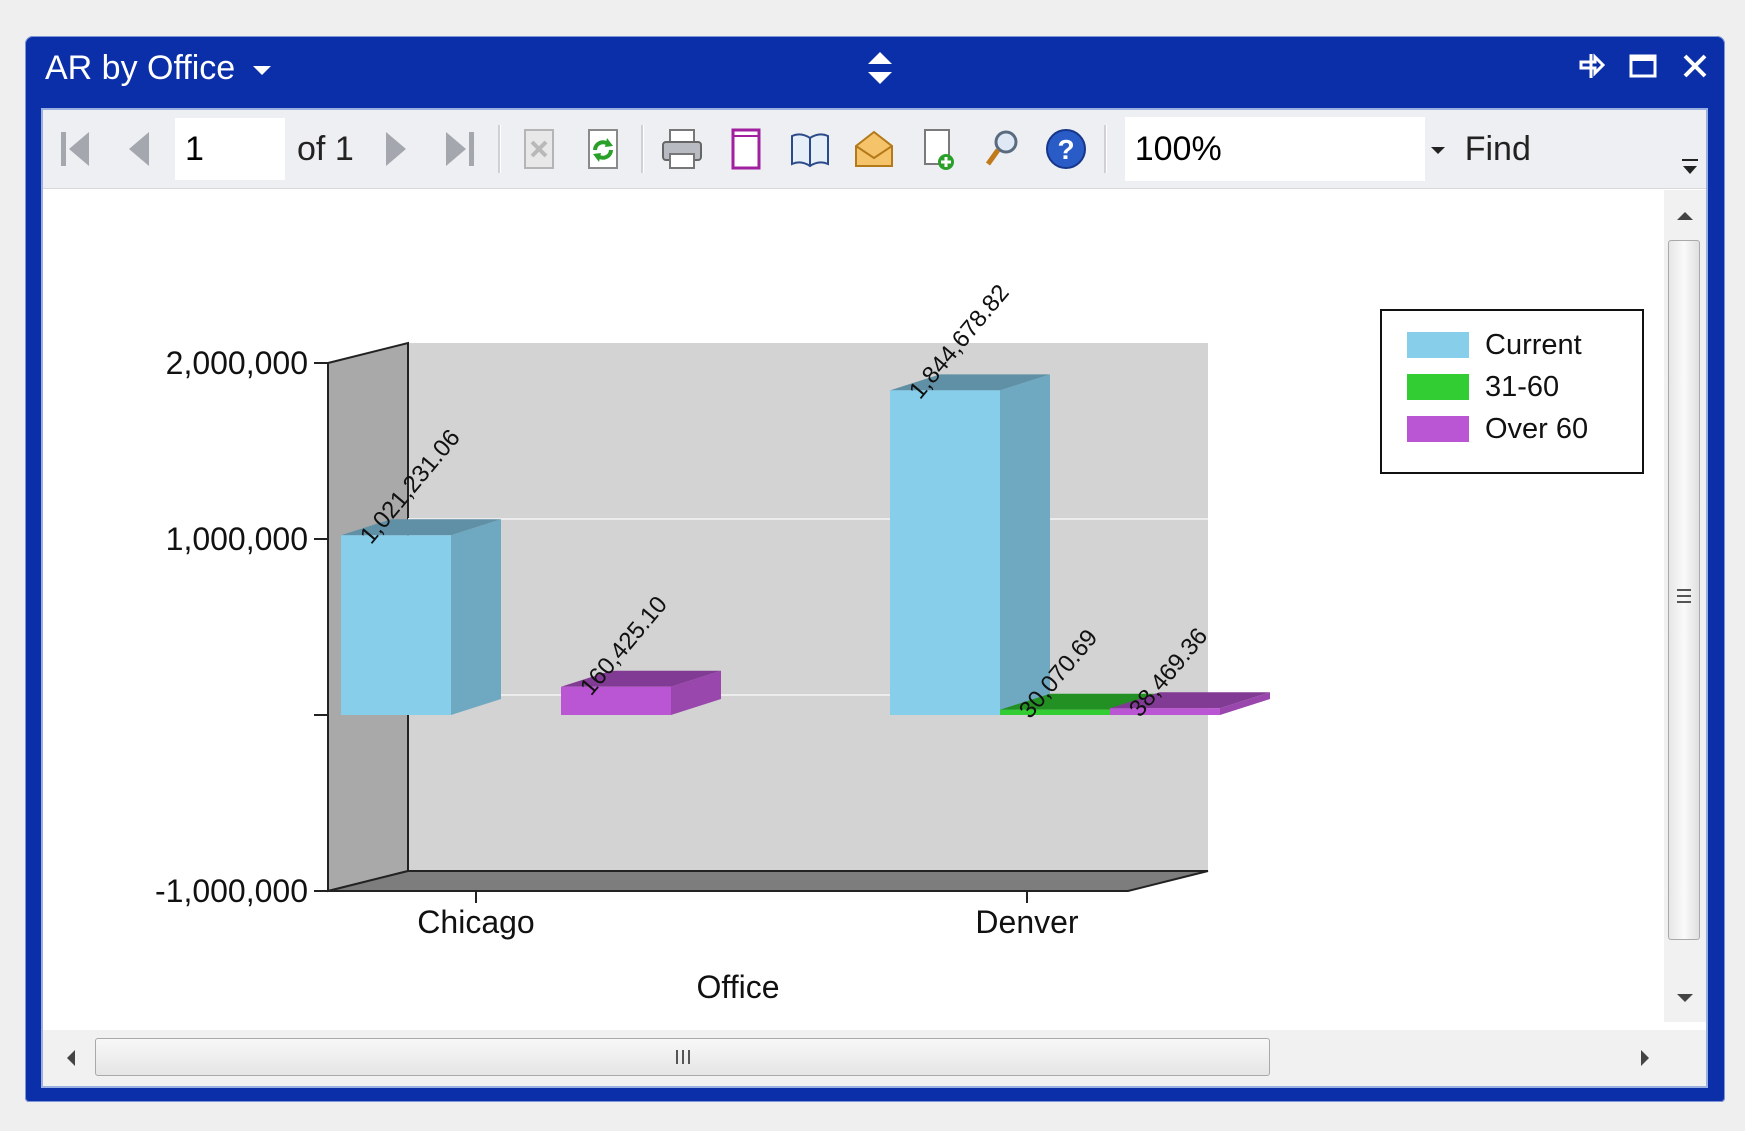 The width and height of the screenshot is (1745, 1131). Describe the element at coordinates (1643, 66) in the screenshot. I see `maximize-icon` at that location.